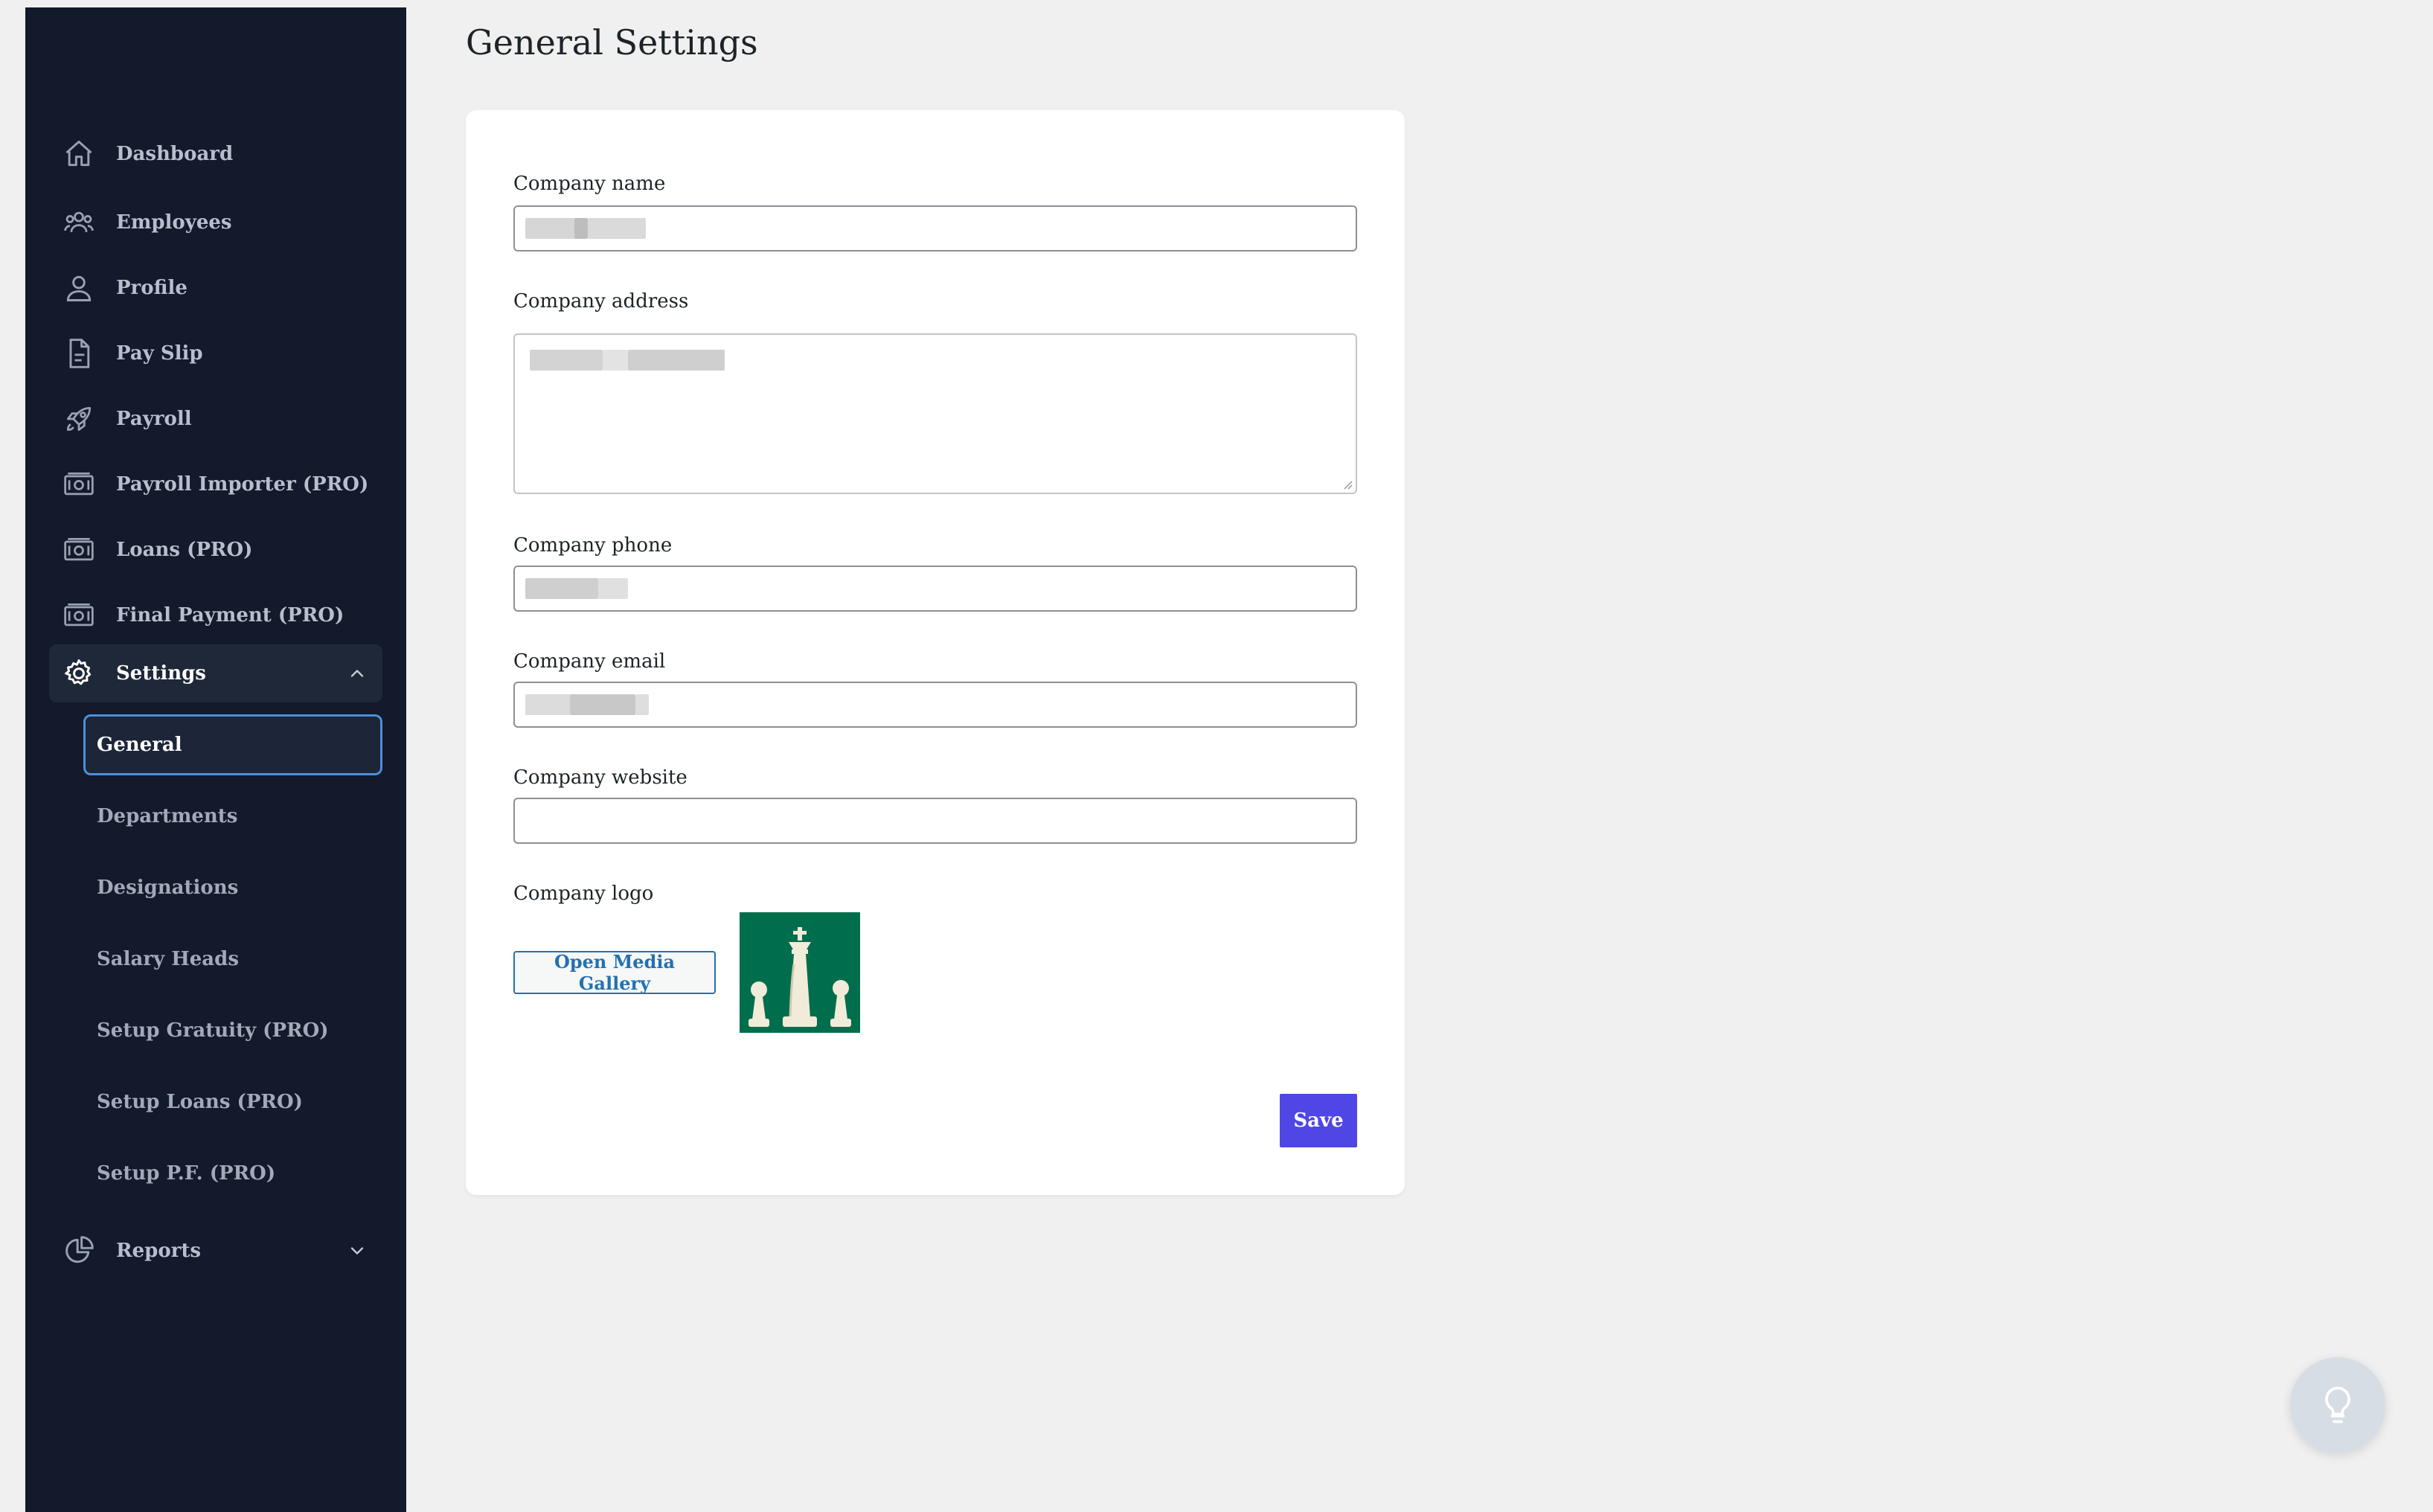  I want to click on page-title: General Settings, so click(612, 43).